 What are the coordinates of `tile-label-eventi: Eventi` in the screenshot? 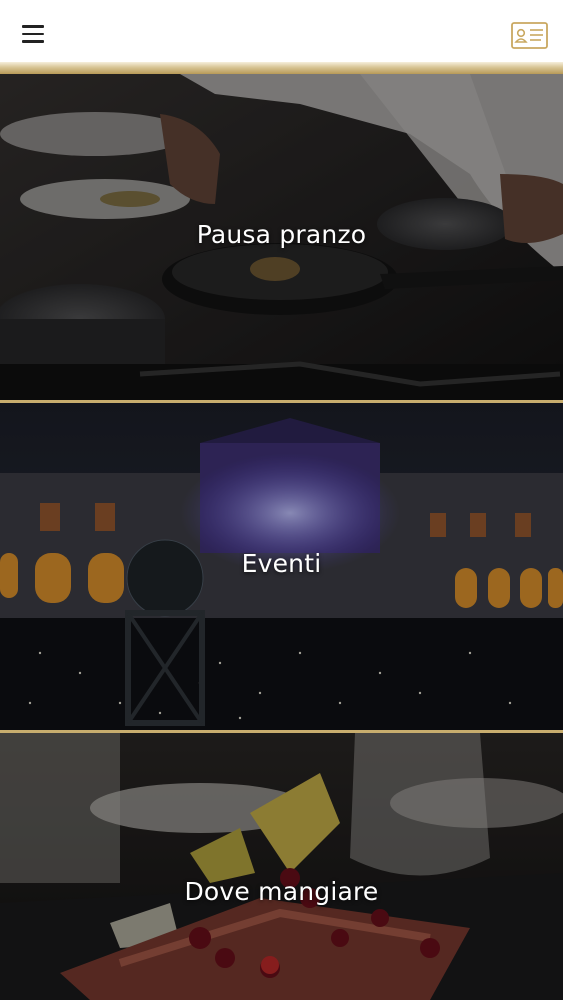 It's located at (281, 563).